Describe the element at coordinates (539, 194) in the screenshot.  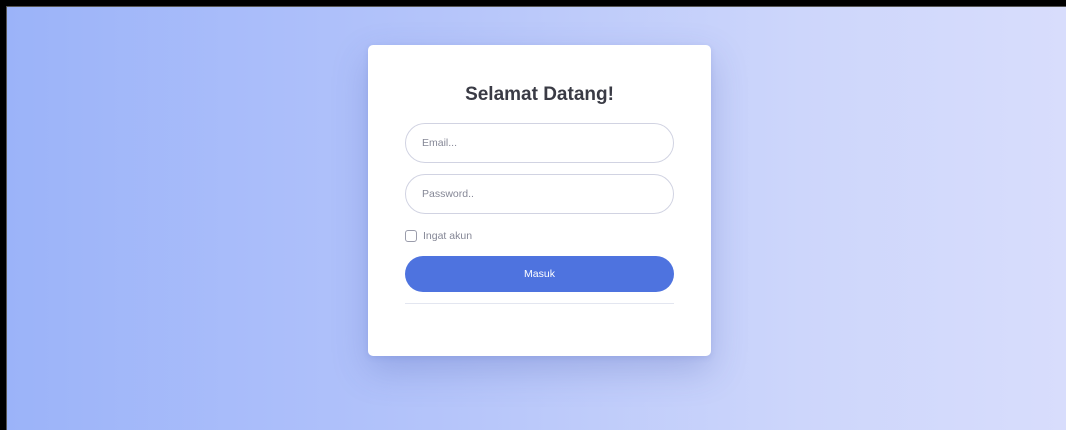
I see `password-input` at that location.